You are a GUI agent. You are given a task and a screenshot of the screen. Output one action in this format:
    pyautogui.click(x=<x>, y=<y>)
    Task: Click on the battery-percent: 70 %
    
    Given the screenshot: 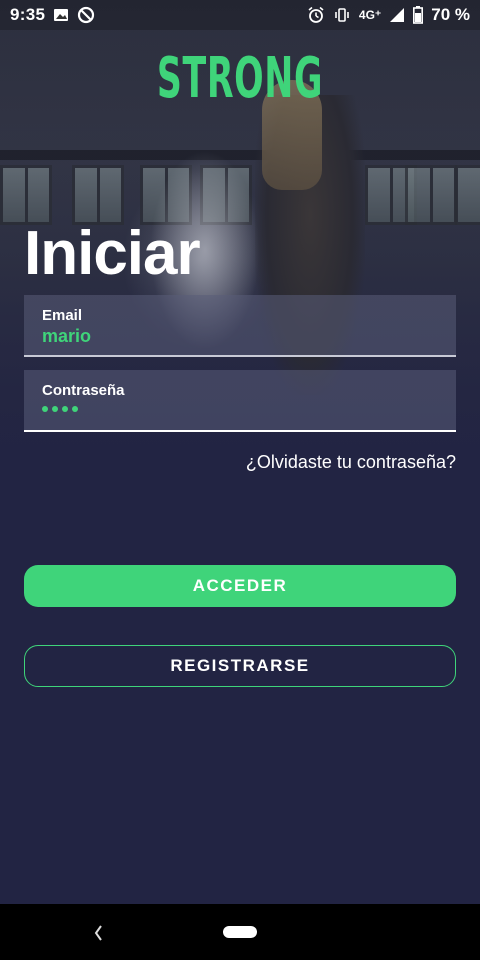 What is the action you would take?
    pyautogui.click(x=450, y=14)
    